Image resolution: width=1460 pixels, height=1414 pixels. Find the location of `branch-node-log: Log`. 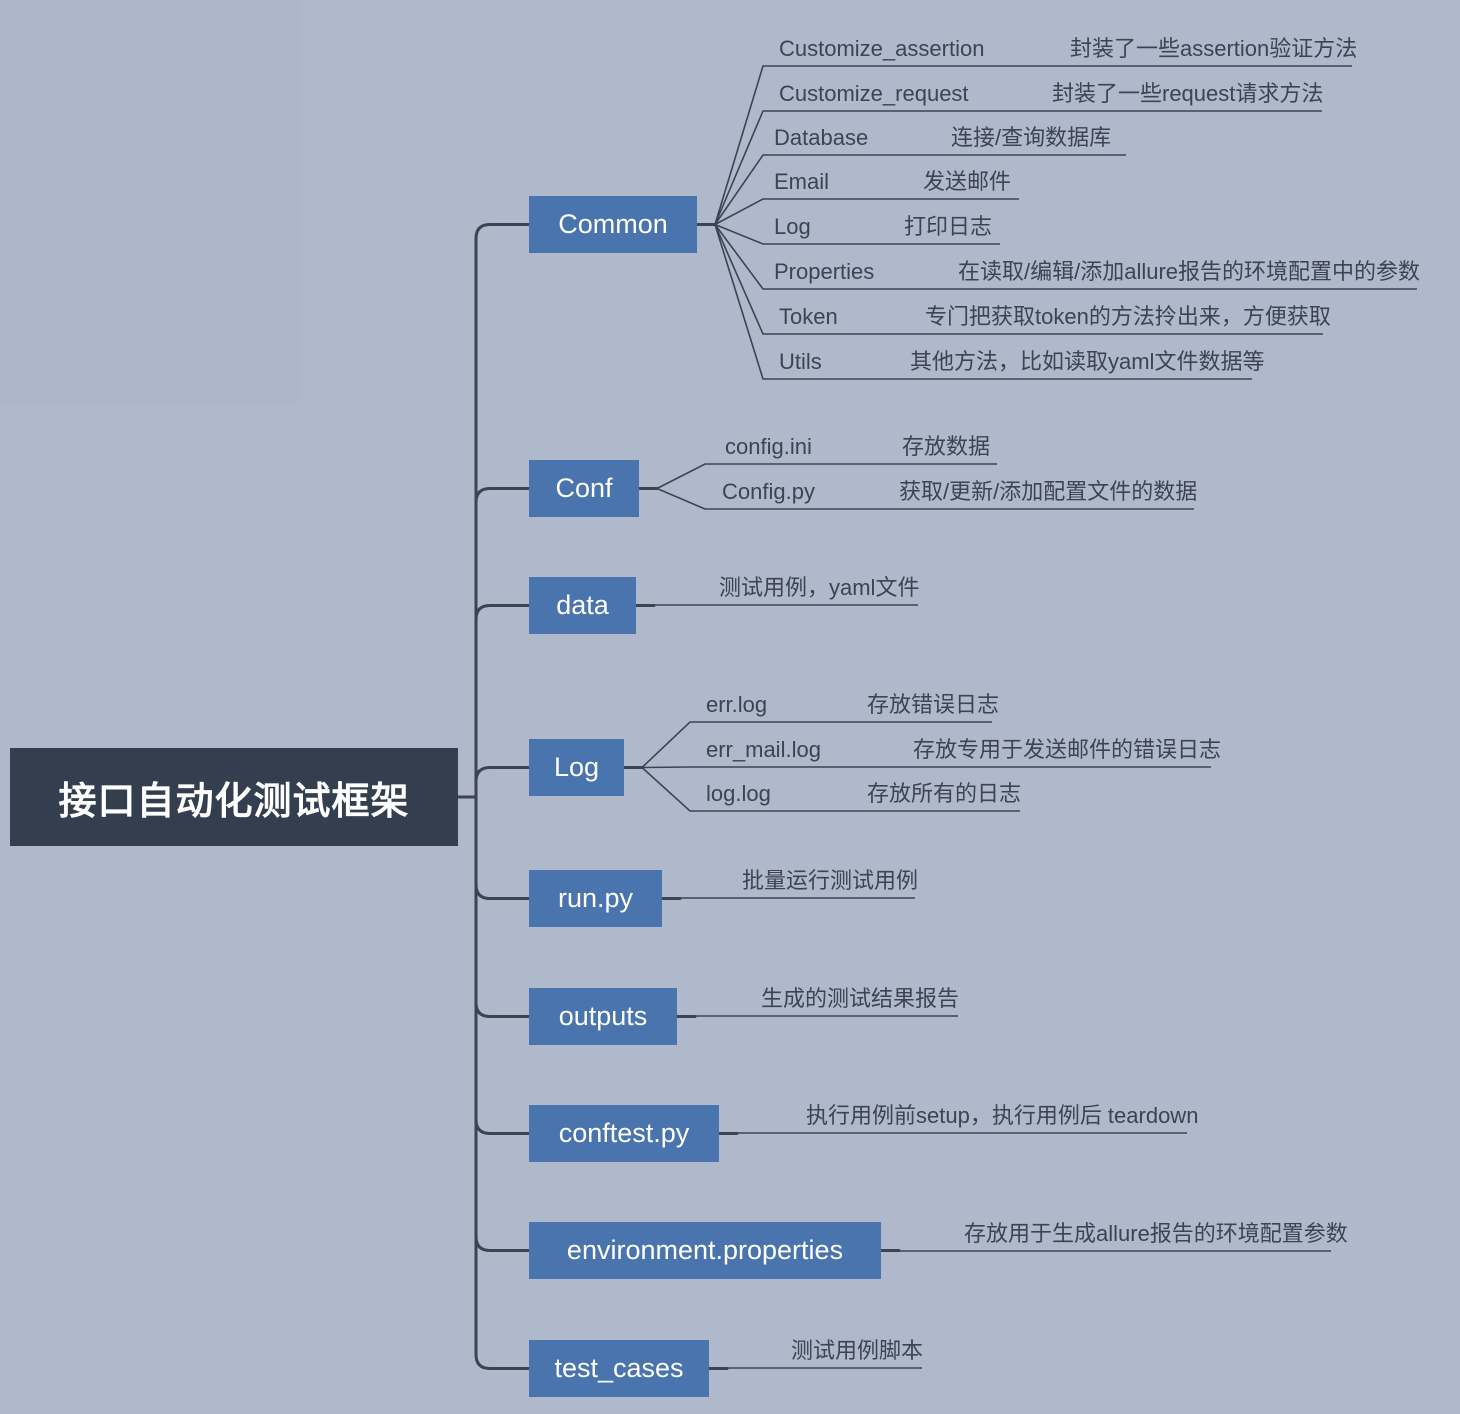

branch-node-log: Log is located at coordinates (576, 767).